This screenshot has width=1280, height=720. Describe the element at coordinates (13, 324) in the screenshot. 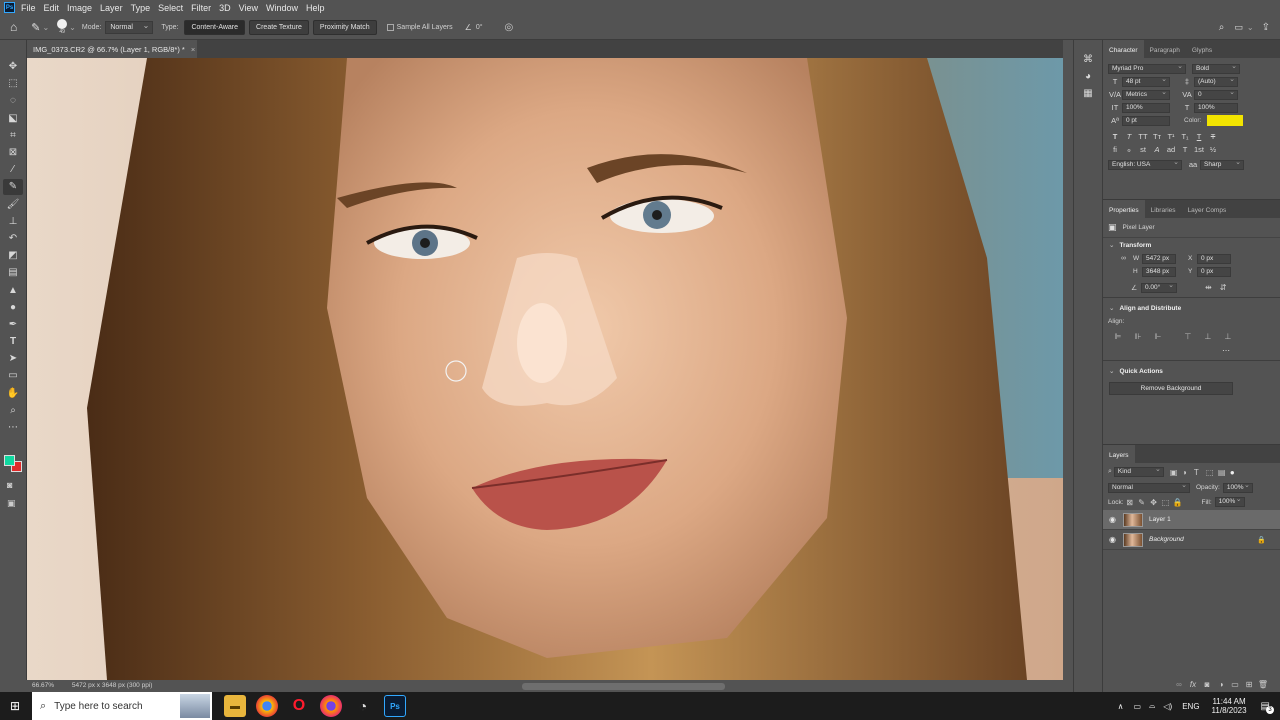

I see `pen-tool-icon: ✒` at that location.